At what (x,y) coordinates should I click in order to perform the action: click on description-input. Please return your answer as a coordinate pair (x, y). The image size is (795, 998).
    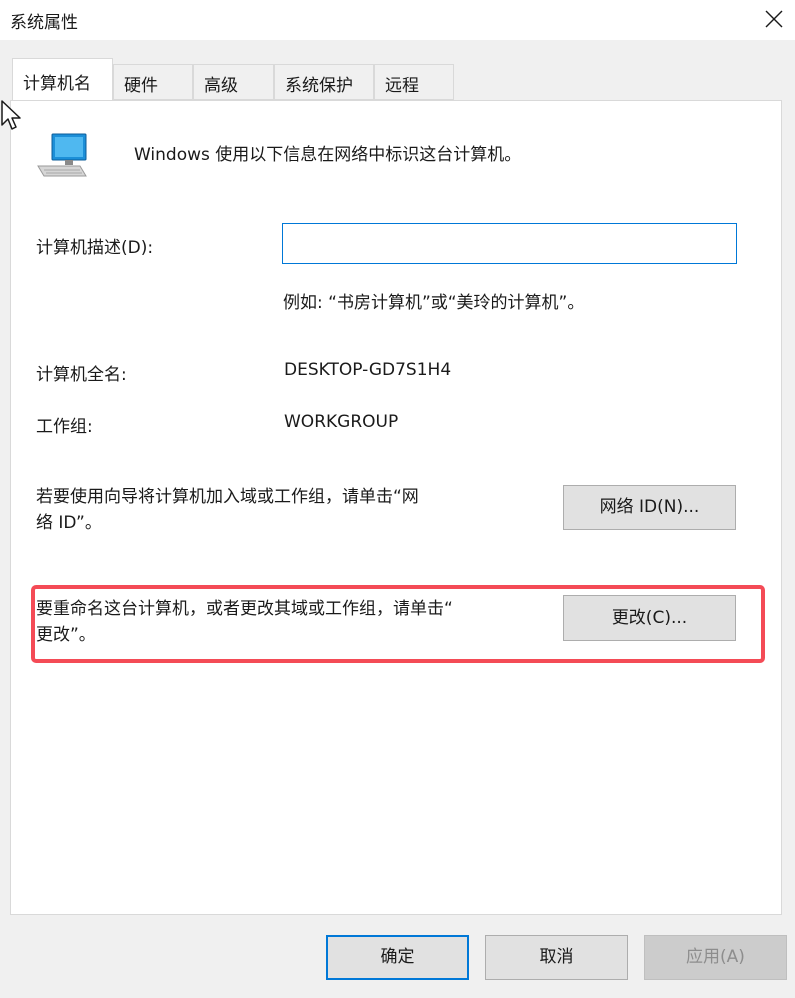
    Looking at the image, I should click on (509, 243).